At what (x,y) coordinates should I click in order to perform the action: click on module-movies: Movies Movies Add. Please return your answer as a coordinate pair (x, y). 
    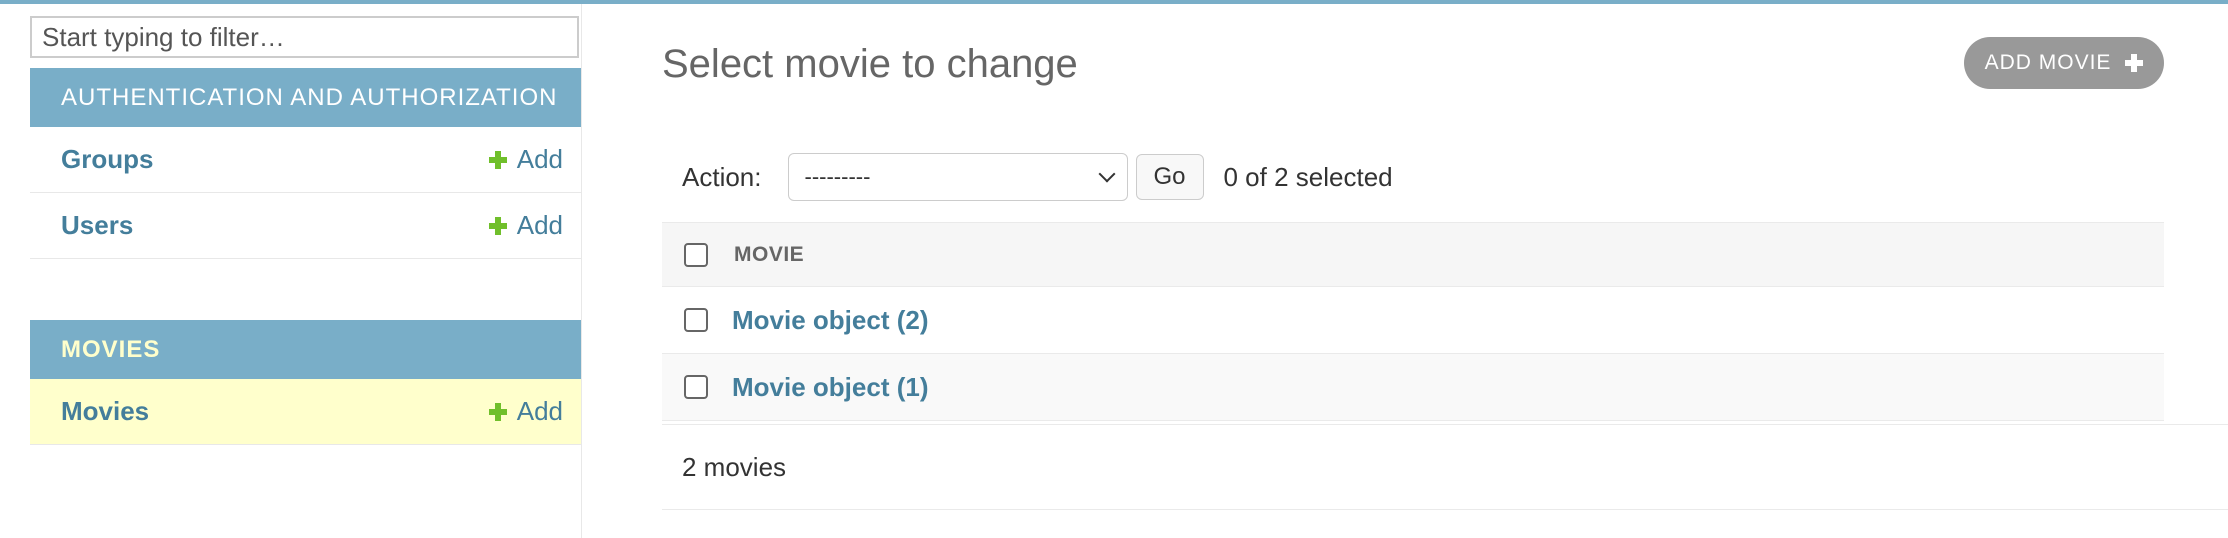
    Looking at the image, I should click on (305, 382).